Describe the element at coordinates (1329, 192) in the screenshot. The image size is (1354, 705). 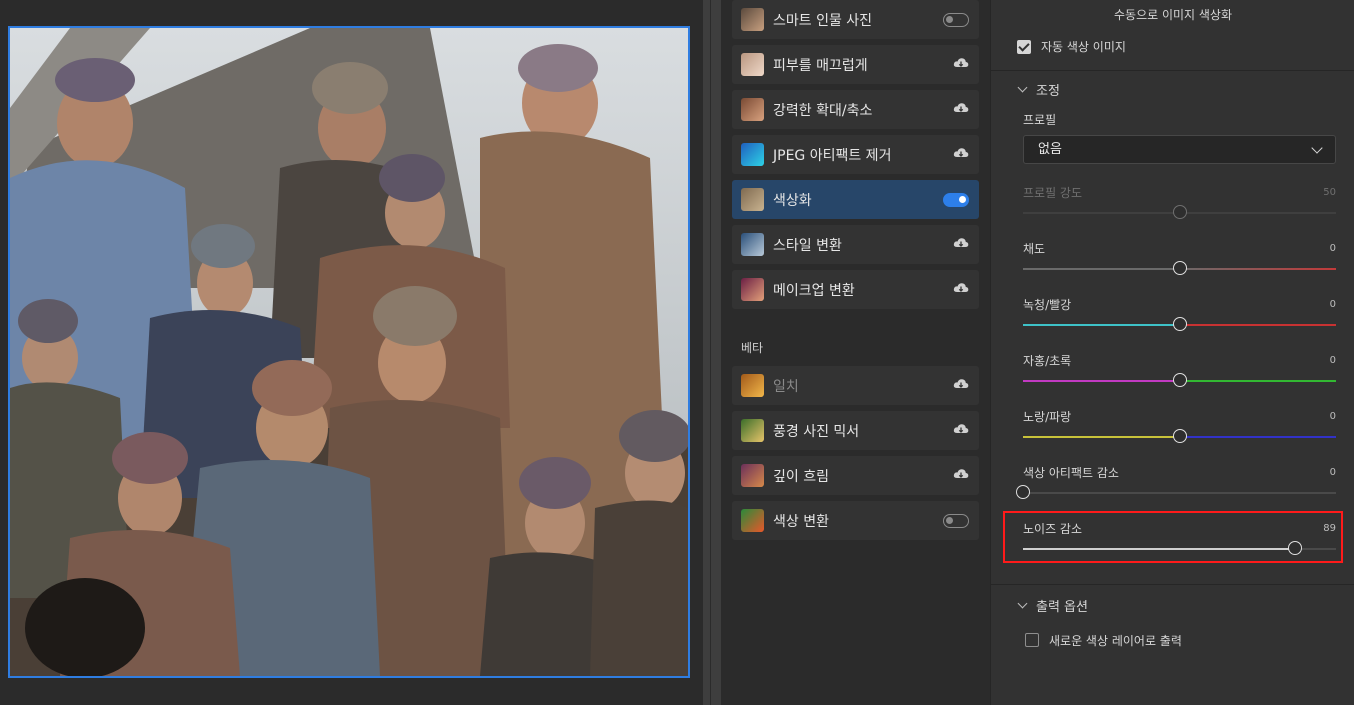
I see `slider-value: 50` at that location.